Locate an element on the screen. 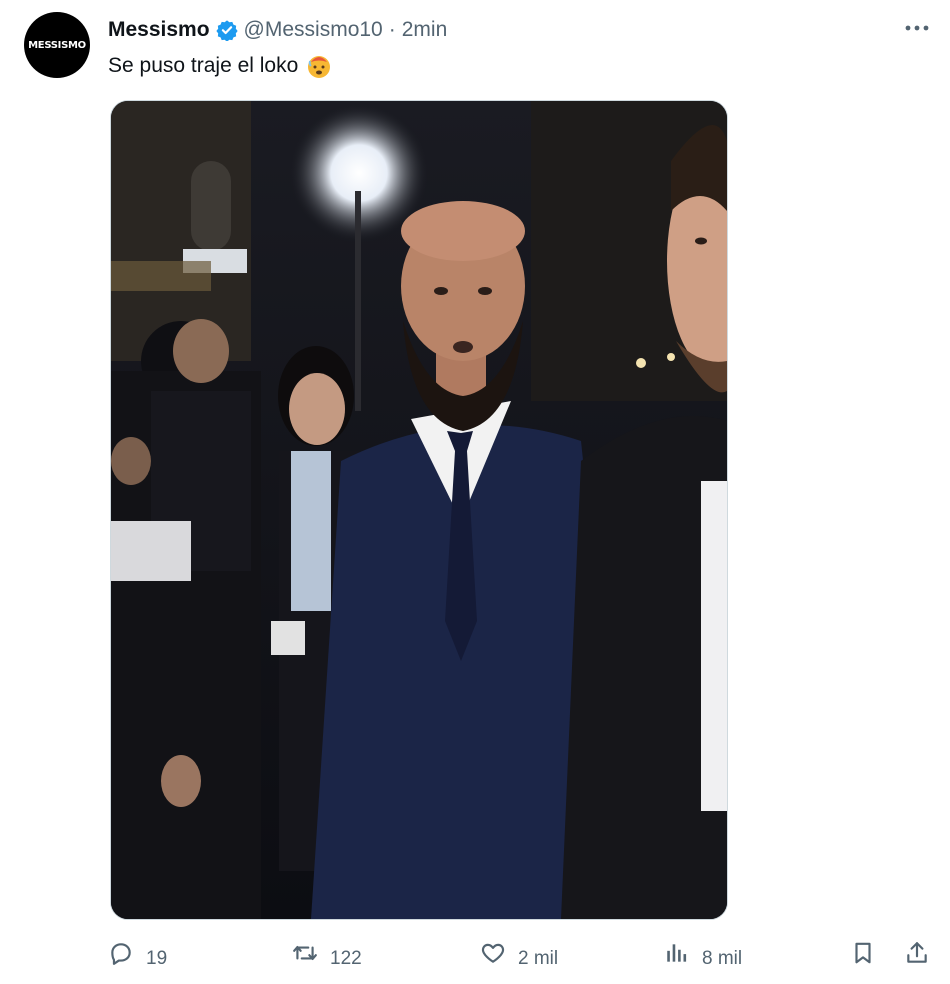  share-icon is located at coordinates (917, 958).